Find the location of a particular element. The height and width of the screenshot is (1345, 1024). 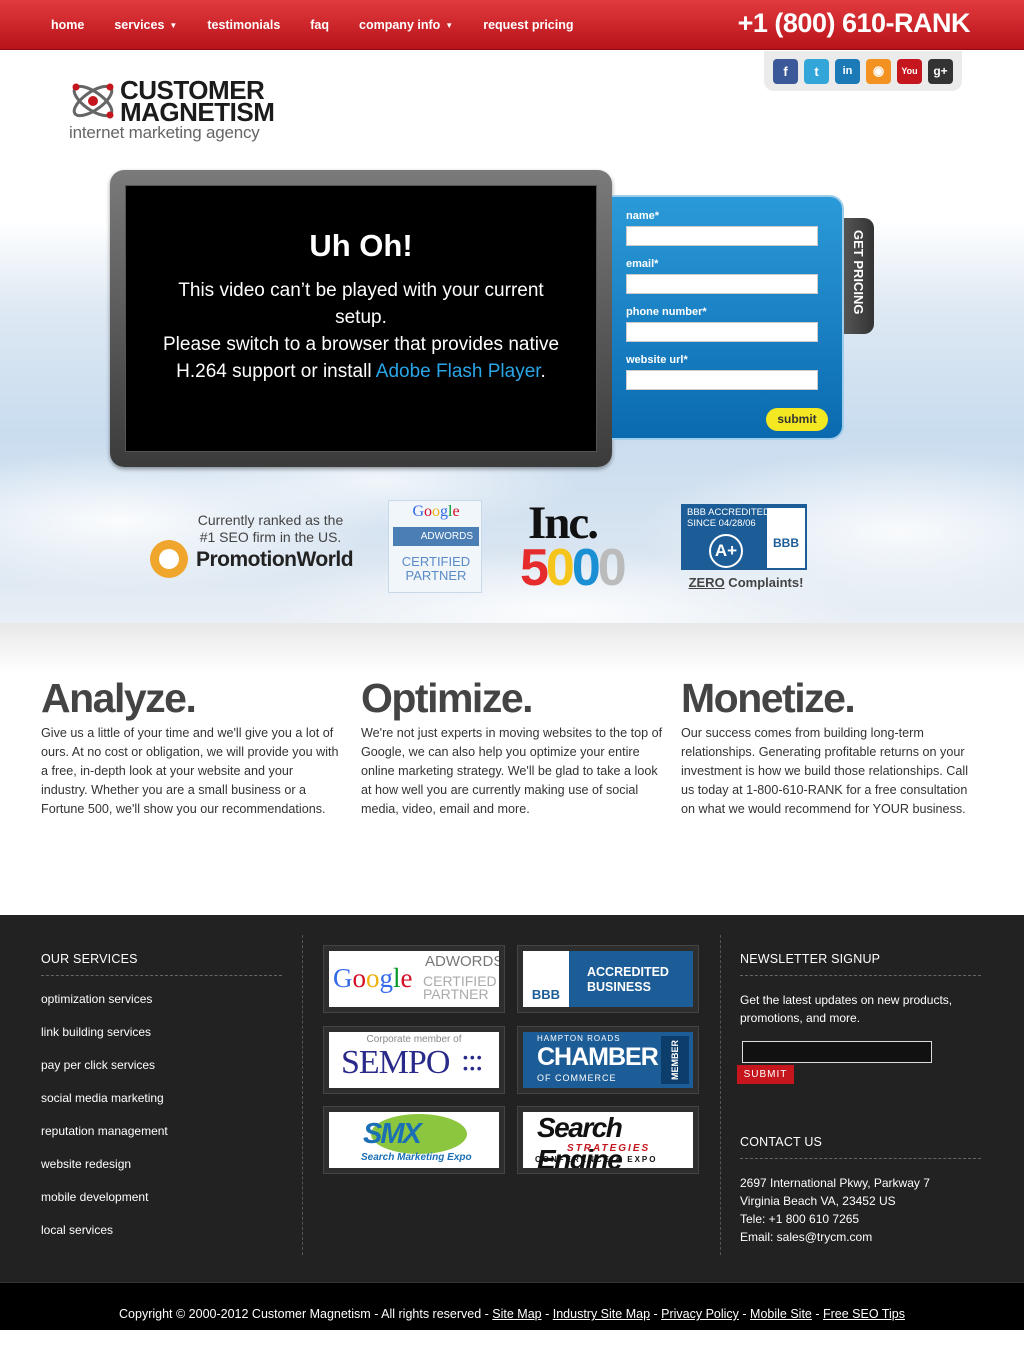

nav-testimonials-label: testimonials is located at coordinates (244, 25).